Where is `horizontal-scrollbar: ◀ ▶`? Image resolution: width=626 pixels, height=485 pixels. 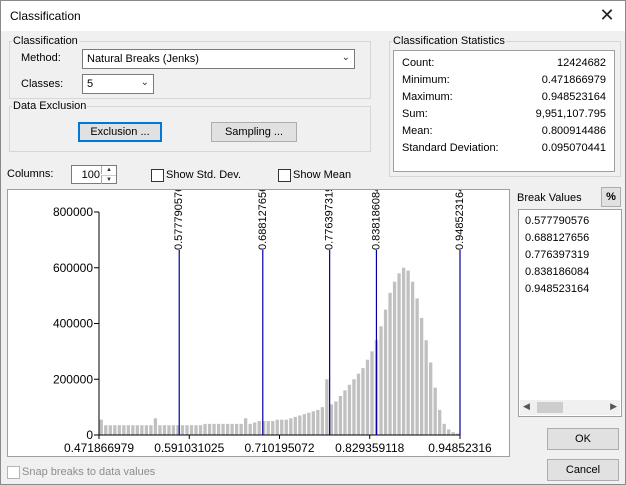 horizontal-scrollbar: ◀ ▶ is located at coordinates (570, 407).